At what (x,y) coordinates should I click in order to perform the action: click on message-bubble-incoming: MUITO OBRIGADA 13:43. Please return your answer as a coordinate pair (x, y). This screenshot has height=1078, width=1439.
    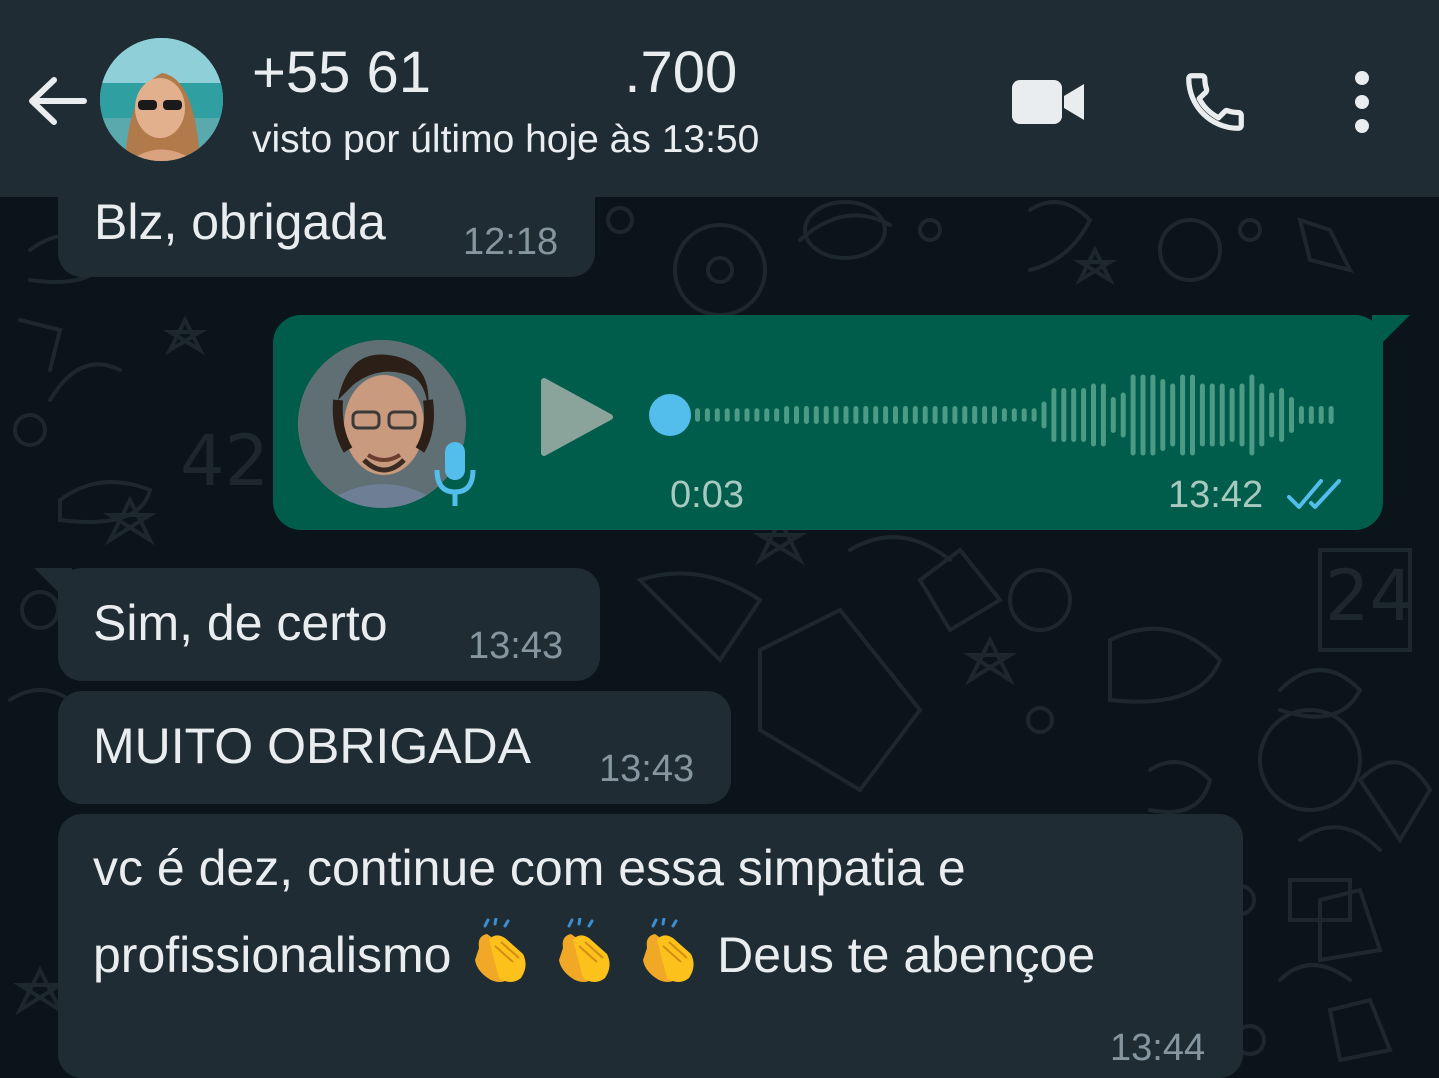
    Looking at the image, I should click on (394, 747).